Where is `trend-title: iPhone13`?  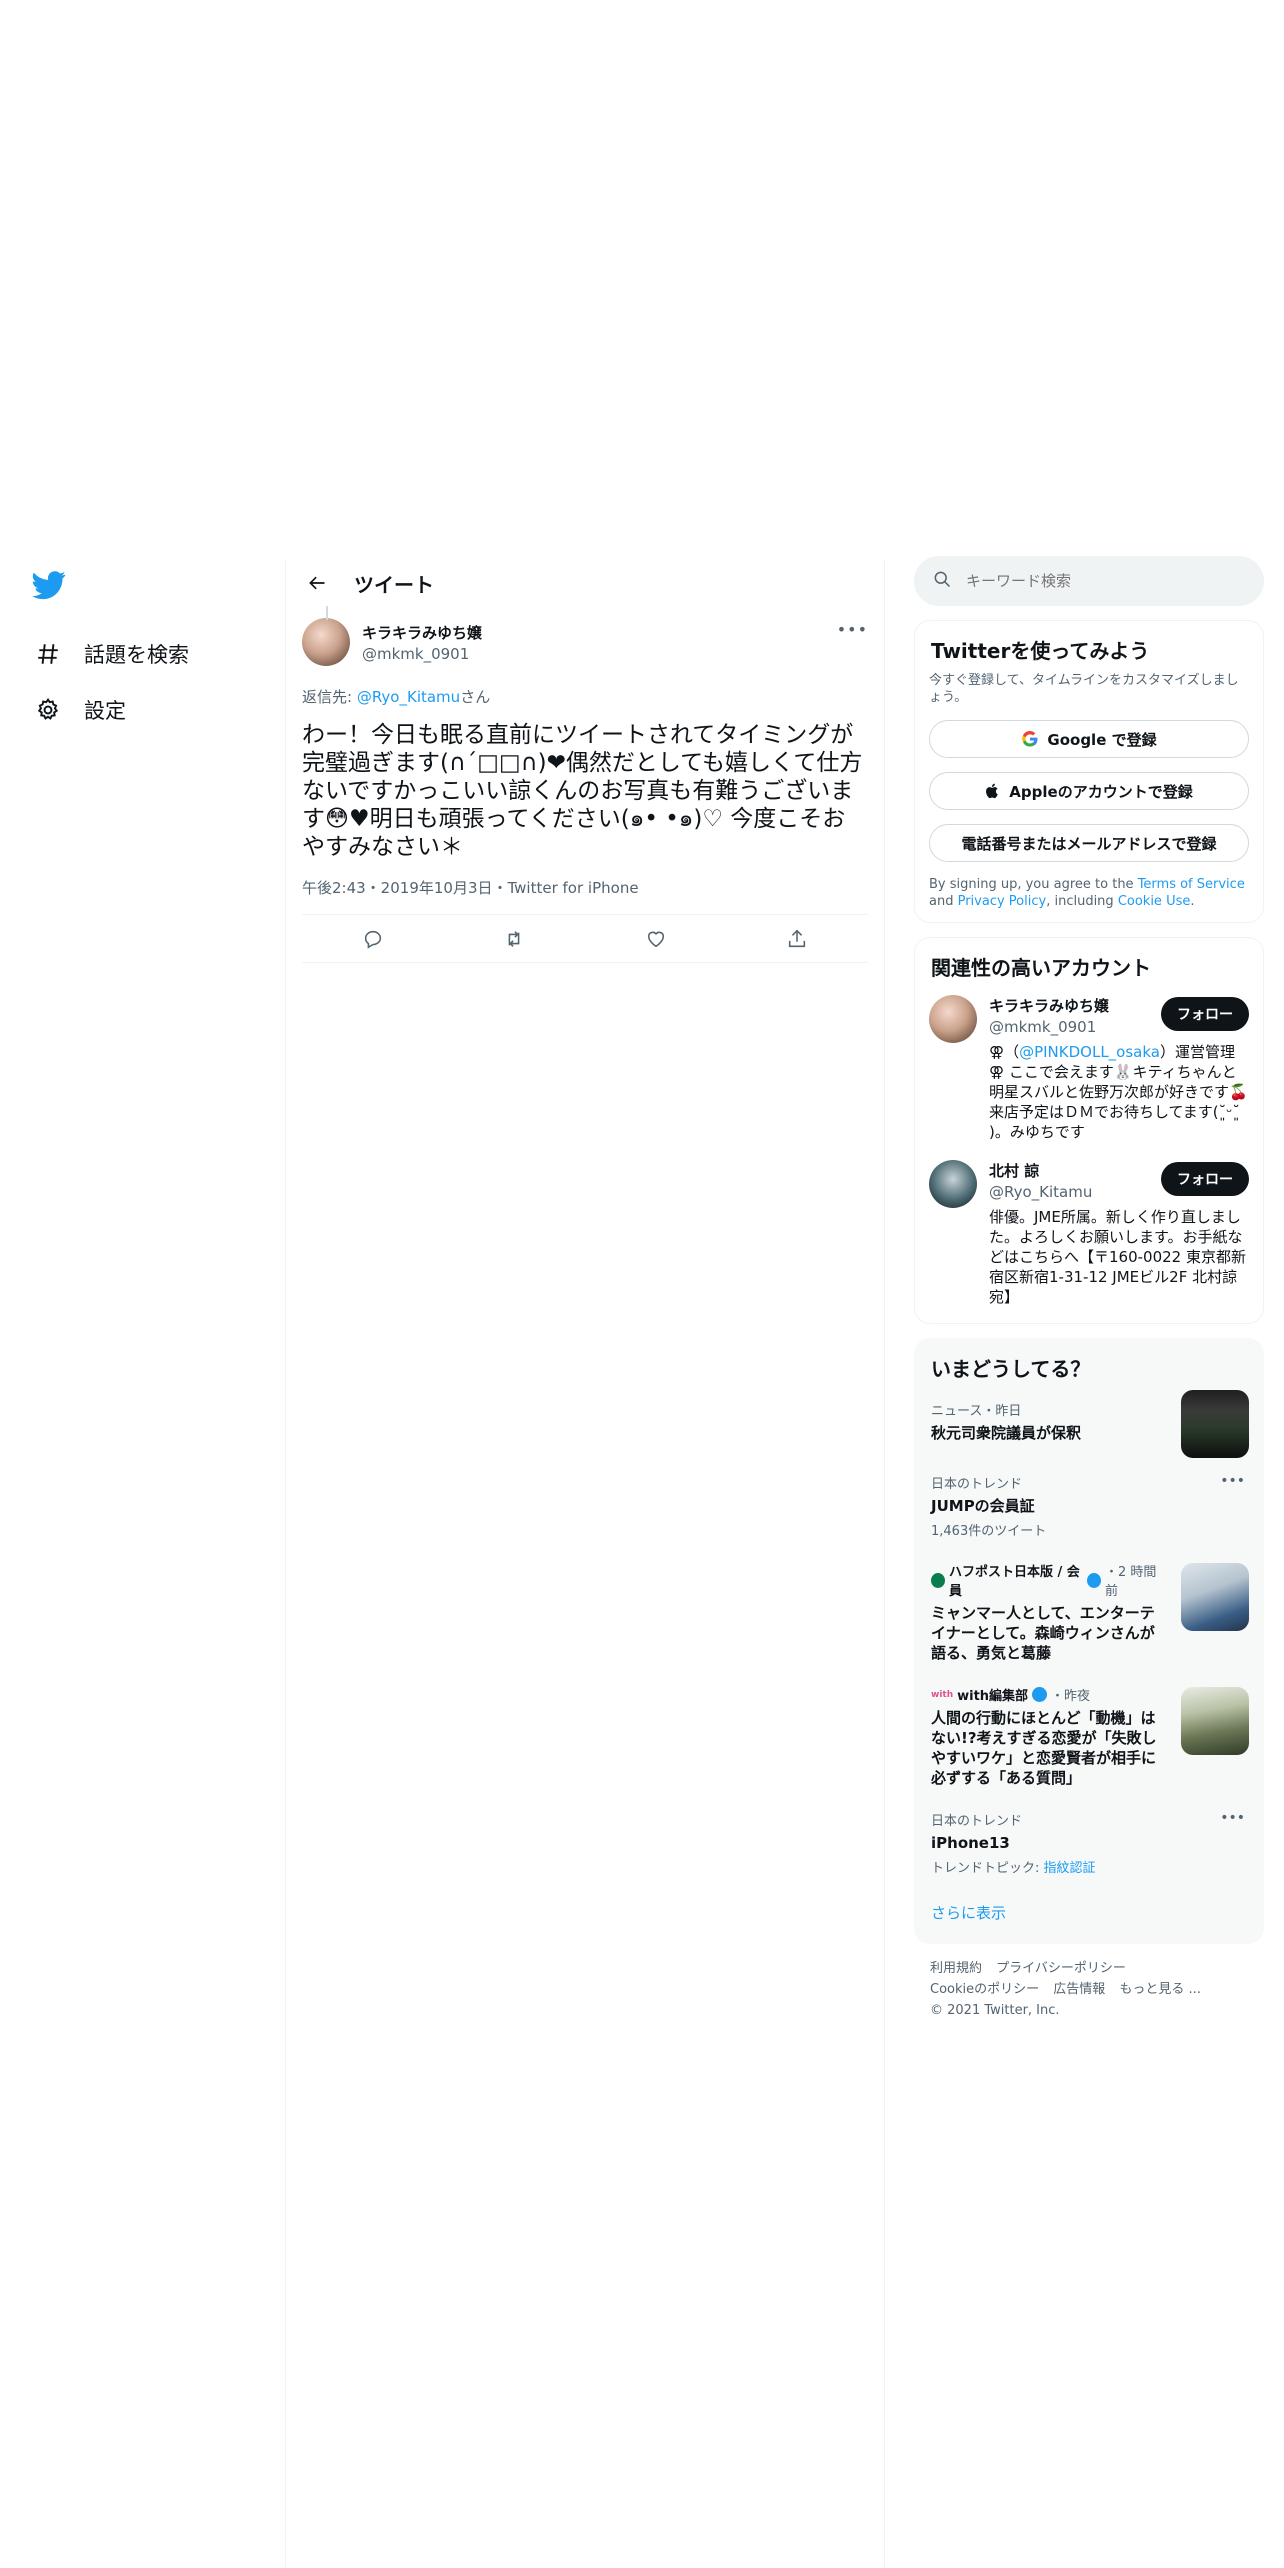 trend-title: iPhone13 is located at coordinates (970, 1843).